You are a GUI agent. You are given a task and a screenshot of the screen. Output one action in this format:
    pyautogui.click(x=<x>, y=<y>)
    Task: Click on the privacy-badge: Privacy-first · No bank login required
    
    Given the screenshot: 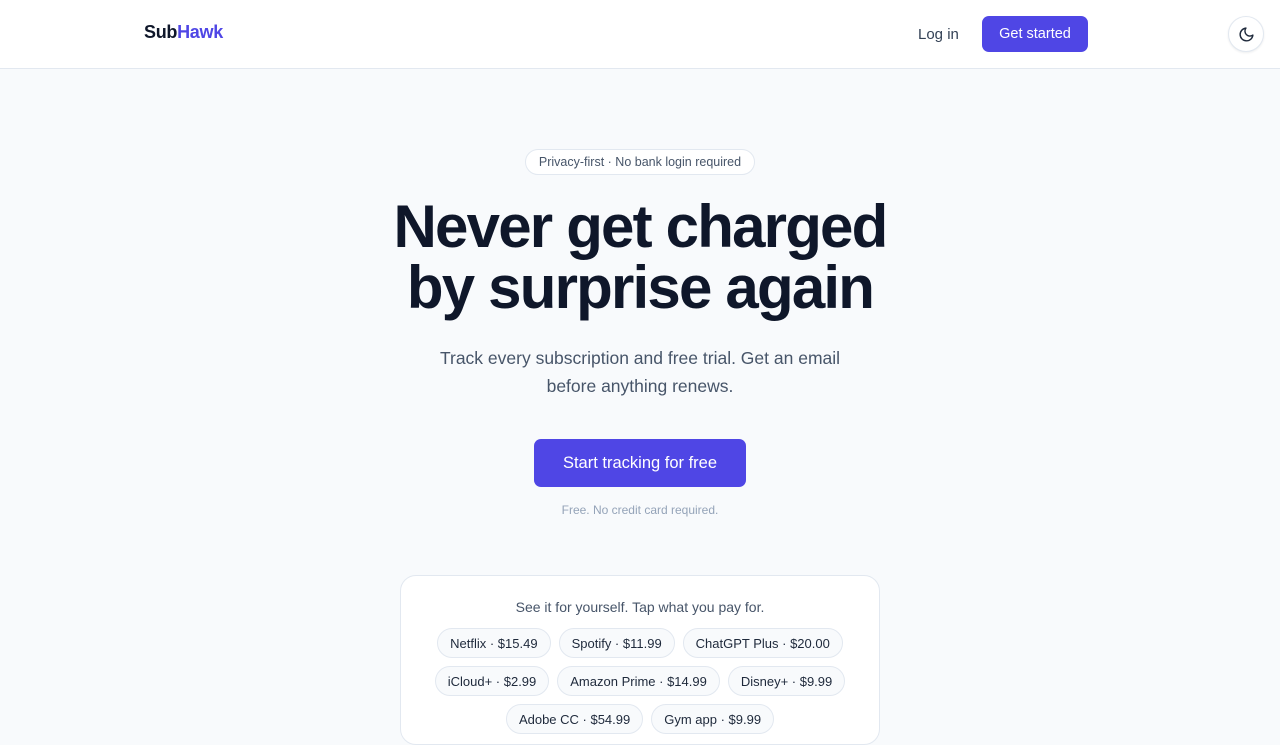 What is the action you would take?
    pyautogui.click(x=640, y=162)
    